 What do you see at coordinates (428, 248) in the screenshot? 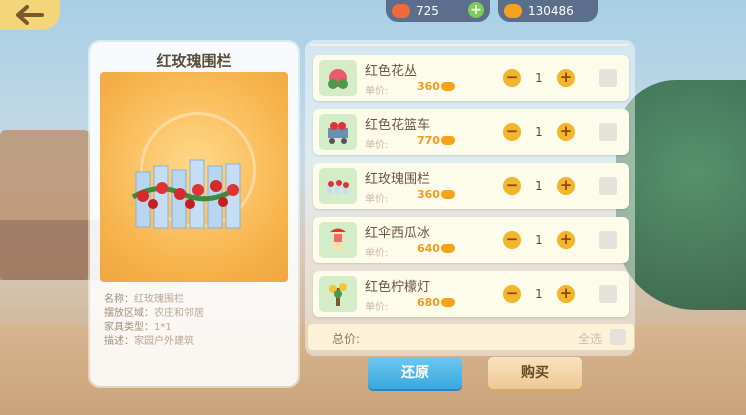
I see `item-price: 640` at bounding box center [428, 248].